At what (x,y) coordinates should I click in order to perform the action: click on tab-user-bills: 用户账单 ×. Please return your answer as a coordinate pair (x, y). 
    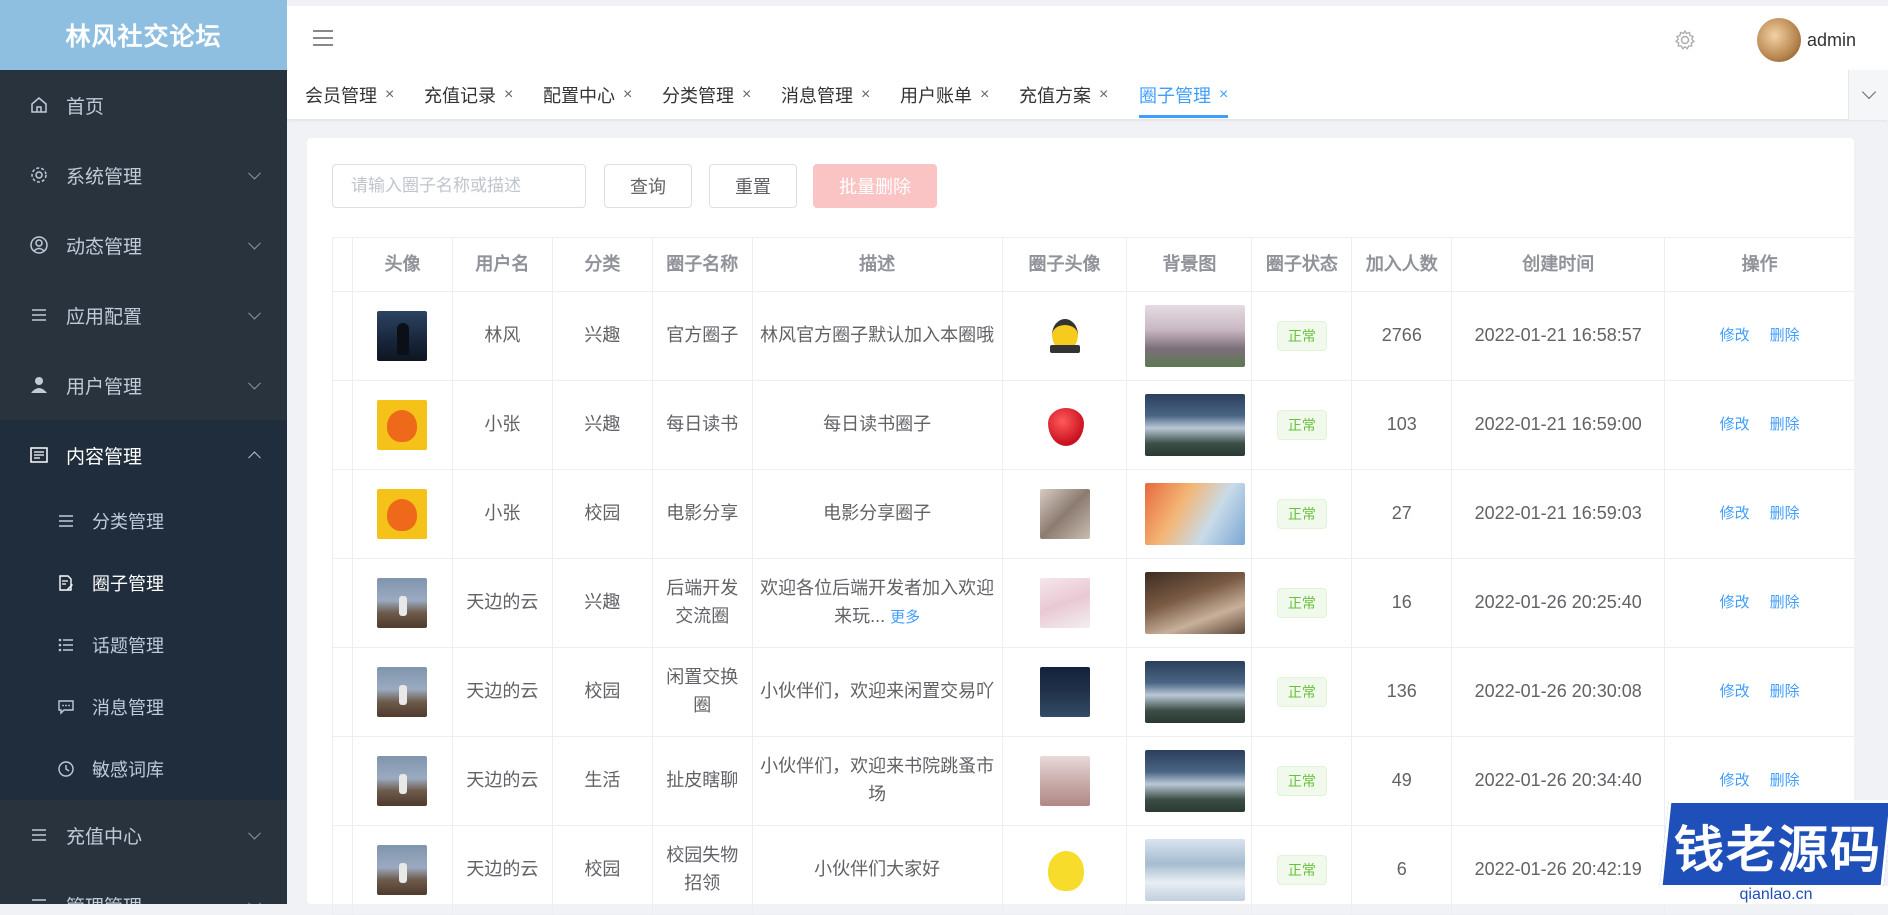
    Looking at the image, I should click on (944, 95).